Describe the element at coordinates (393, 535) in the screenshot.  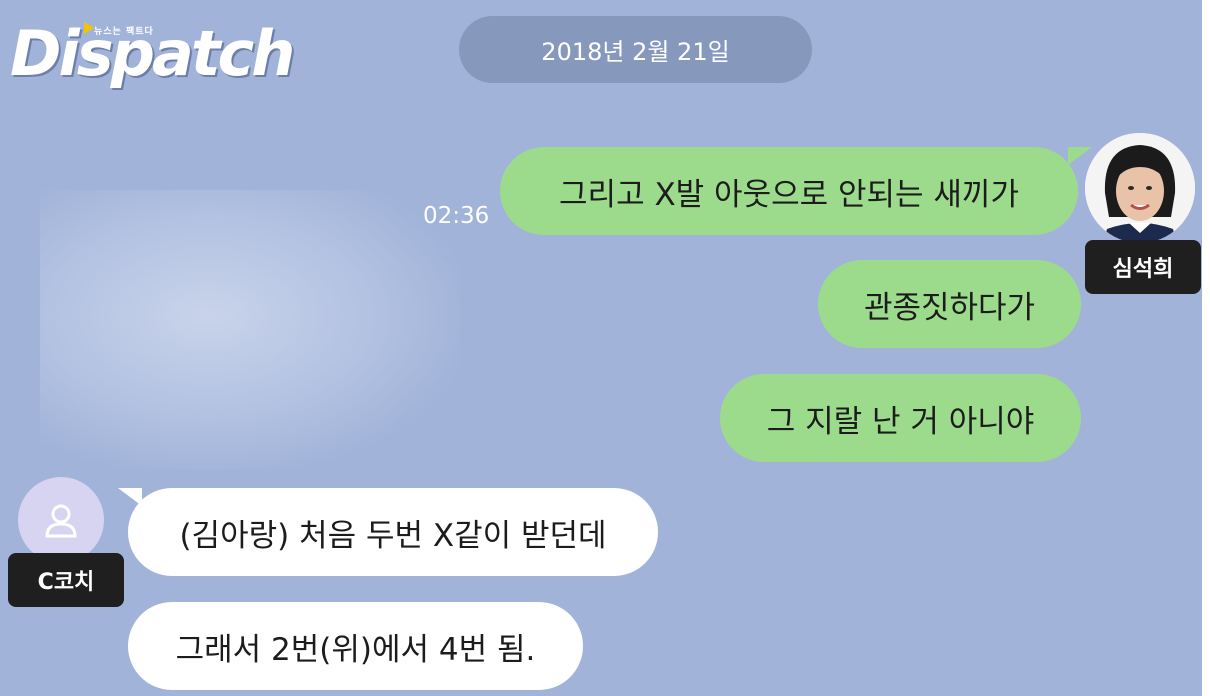
I see `message-text: (김아랑) 처음 두번 X같이 받던데` at that location.